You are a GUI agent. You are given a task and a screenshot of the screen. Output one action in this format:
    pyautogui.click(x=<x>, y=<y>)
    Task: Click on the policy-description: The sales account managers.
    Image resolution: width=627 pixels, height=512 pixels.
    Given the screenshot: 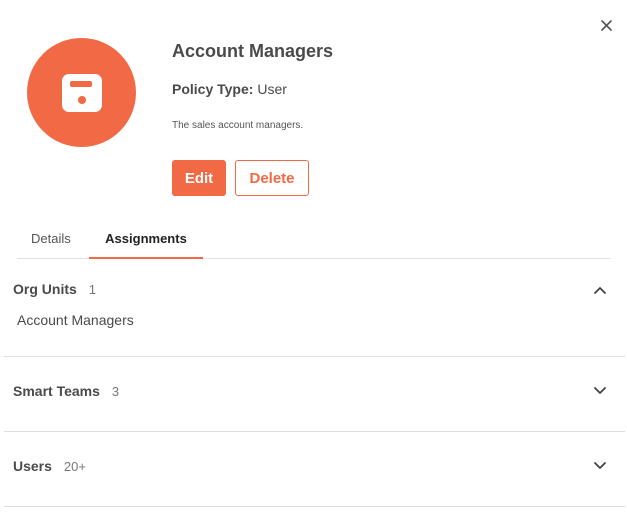 What is the action you would take?
    pyautogui.click(x=238, y=125)
    